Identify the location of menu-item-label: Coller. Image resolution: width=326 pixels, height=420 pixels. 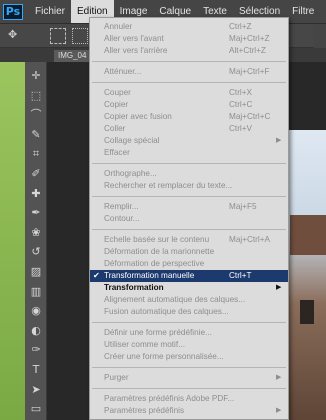
(115, 128).